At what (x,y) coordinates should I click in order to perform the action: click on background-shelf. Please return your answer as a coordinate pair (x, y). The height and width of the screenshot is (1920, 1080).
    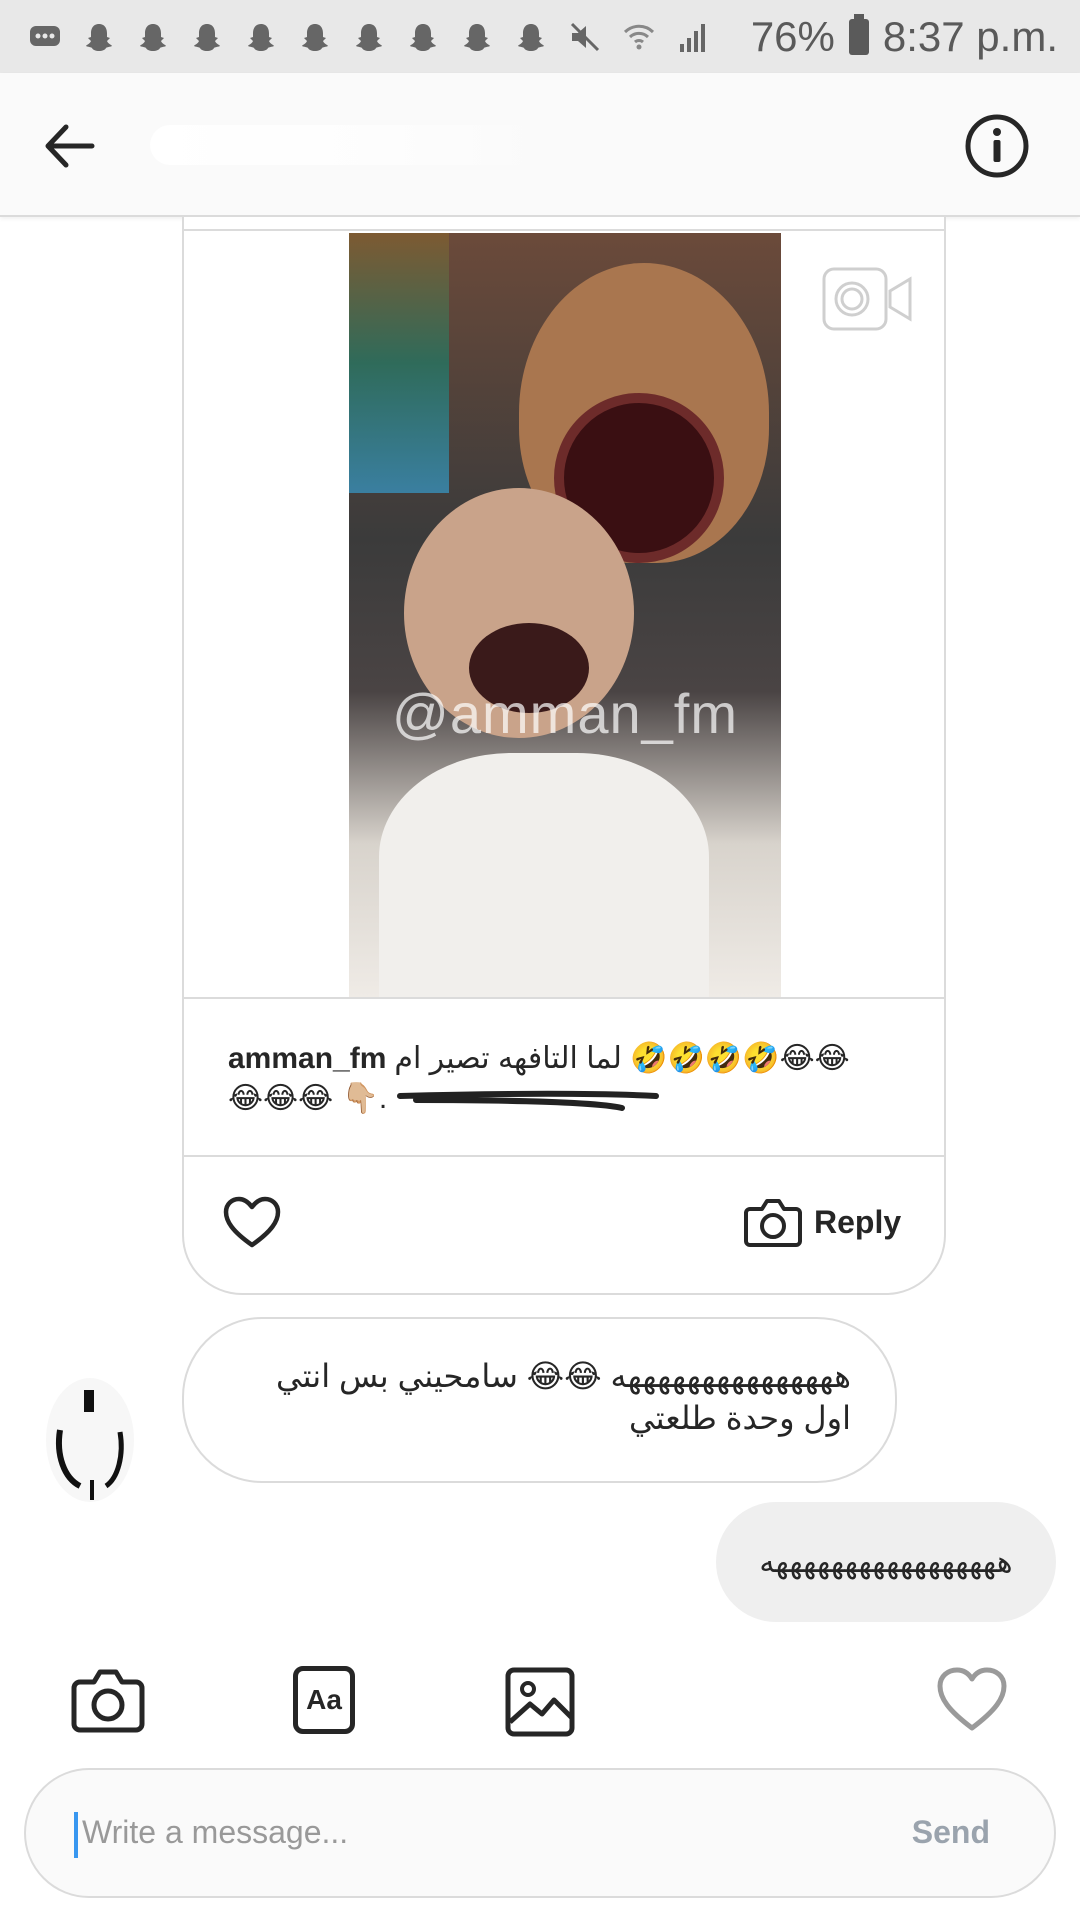
    Looking at the image, I should click on (399, 363).